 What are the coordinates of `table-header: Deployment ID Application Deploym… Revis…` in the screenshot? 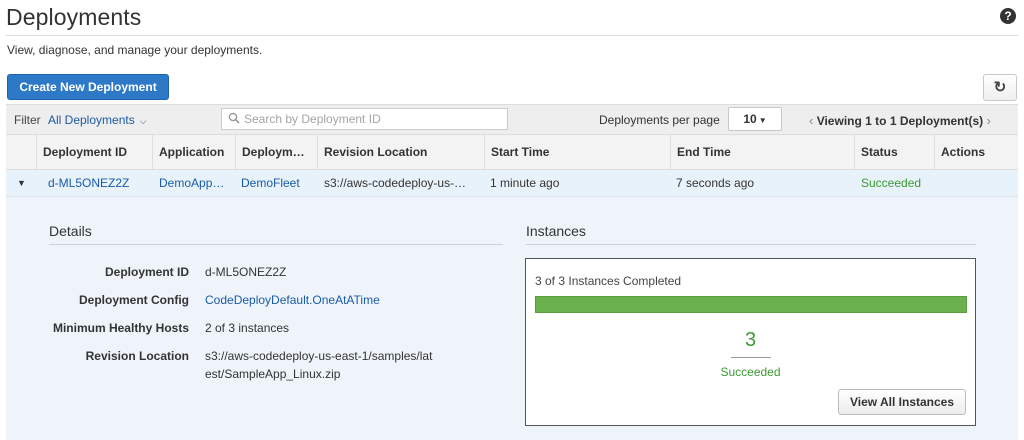 It's located at (512, 152).